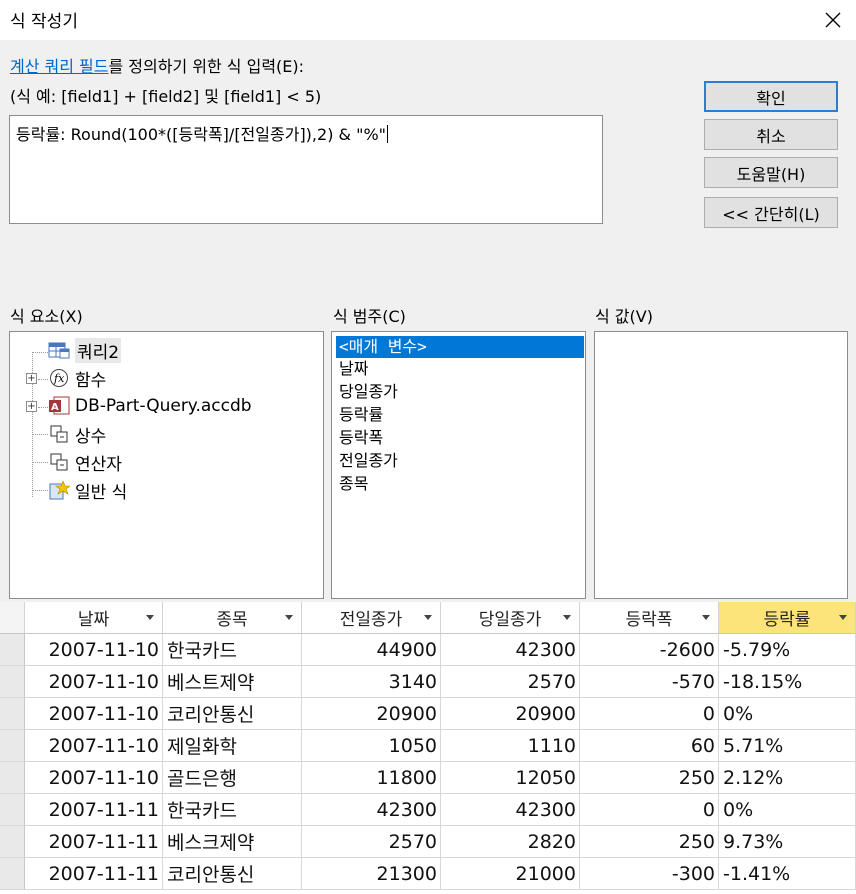 The image size is (856, 894). I want to click on table-cell-stock: 베스크제약, so click(232, 842).